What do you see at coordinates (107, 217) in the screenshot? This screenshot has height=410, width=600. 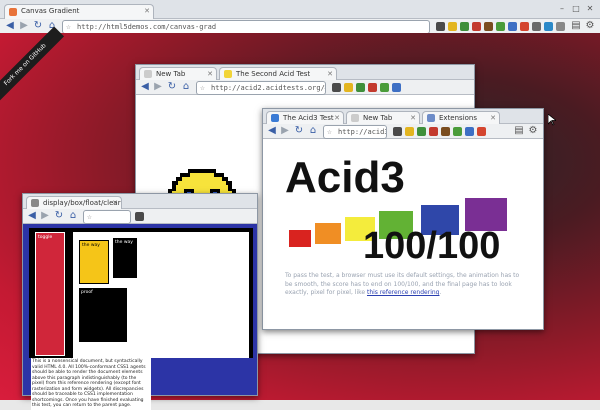 I see `box-address-bar: ☆` at bounding box center [107, 217].